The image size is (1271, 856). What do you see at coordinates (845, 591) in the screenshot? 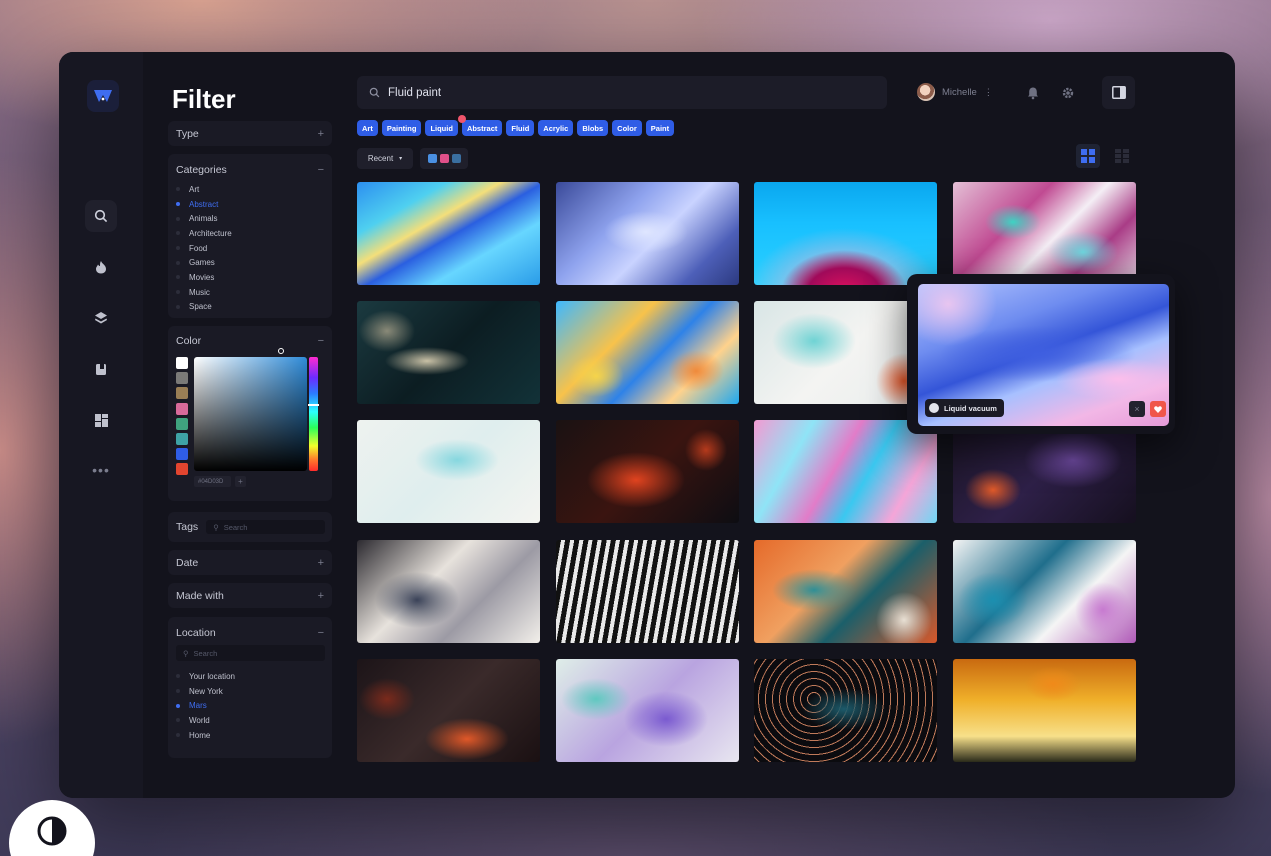
I see `image-thumbnail-fluid-orange-teal` at bounding box center [845, 591].